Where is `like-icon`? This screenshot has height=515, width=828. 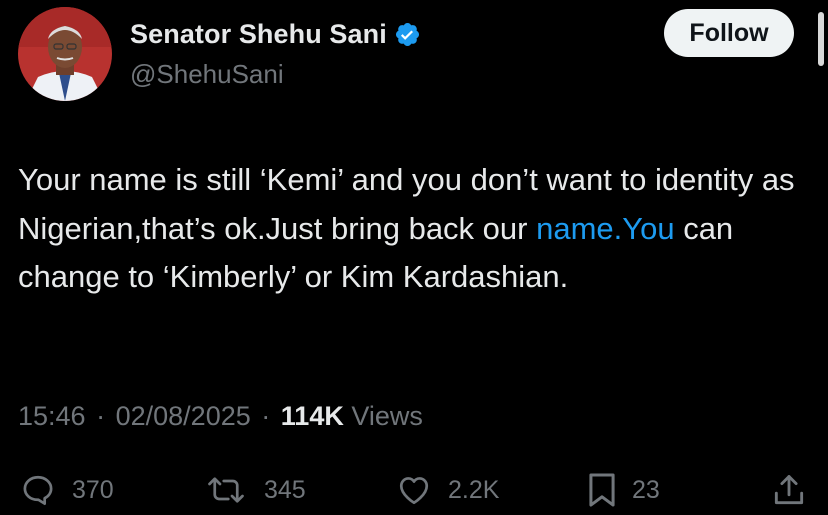 like-icon is located at coordinates (414, 490).